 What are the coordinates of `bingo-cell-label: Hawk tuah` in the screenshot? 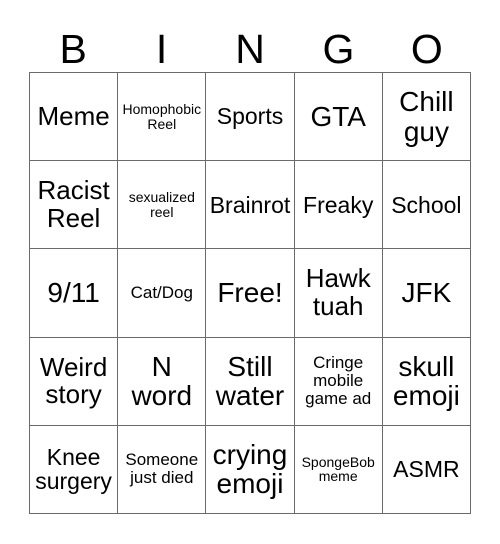 It's located at (338, 292).